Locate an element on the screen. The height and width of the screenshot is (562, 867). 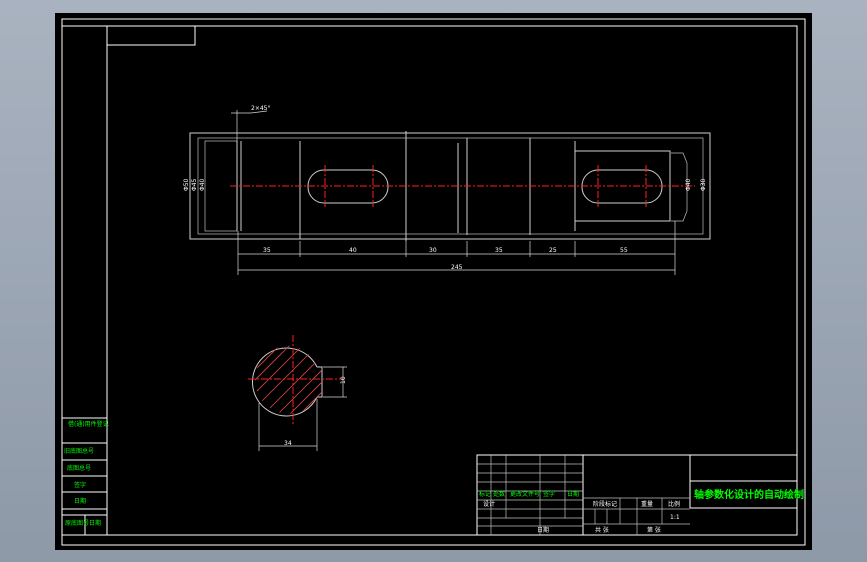
tb-scale-label: 比例 is located at coordinates (674, 504).